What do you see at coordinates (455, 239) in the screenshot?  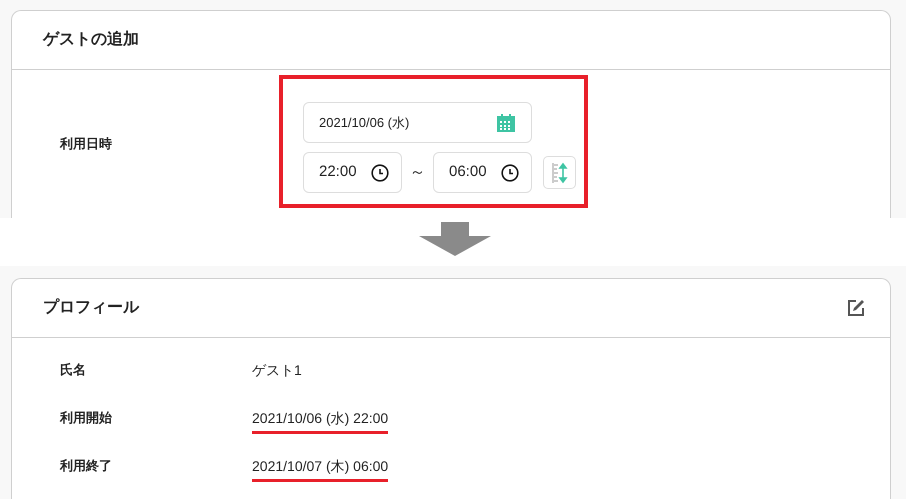 I see `down-arrow-icon` at bounding box center [455, 239].